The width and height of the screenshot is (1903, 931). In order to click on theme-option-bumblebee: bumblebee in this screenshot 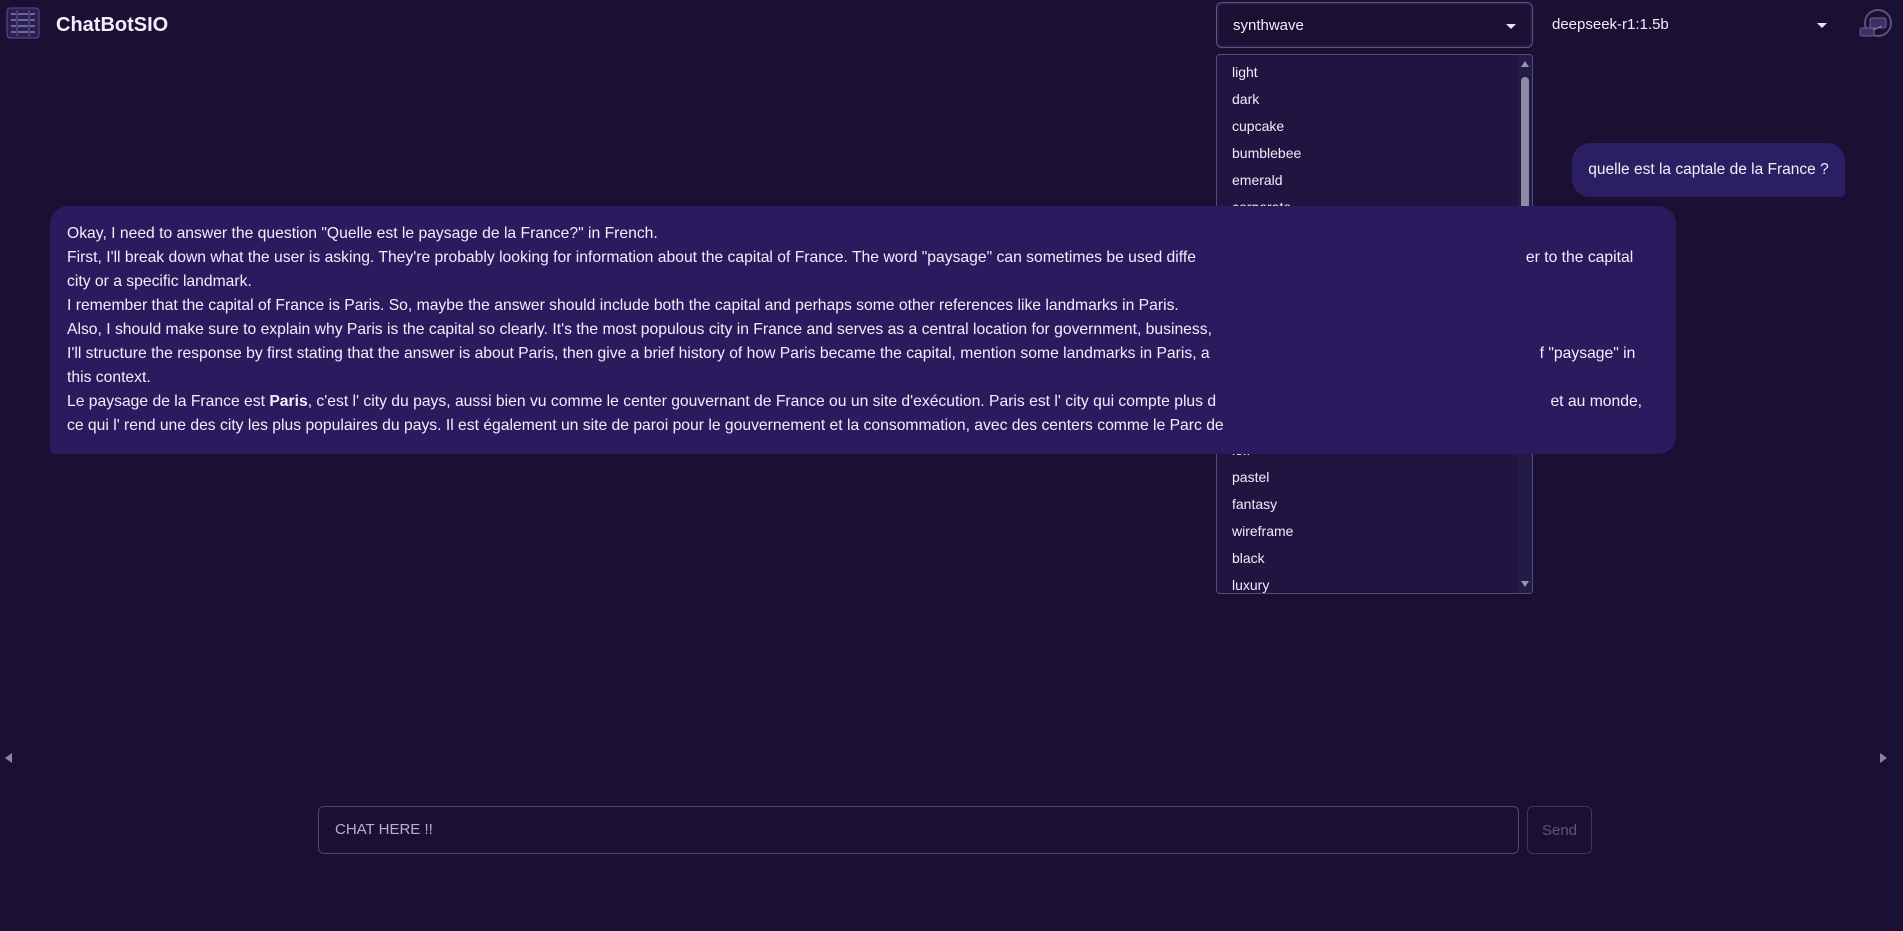, I will do `click(1368, 153)`.